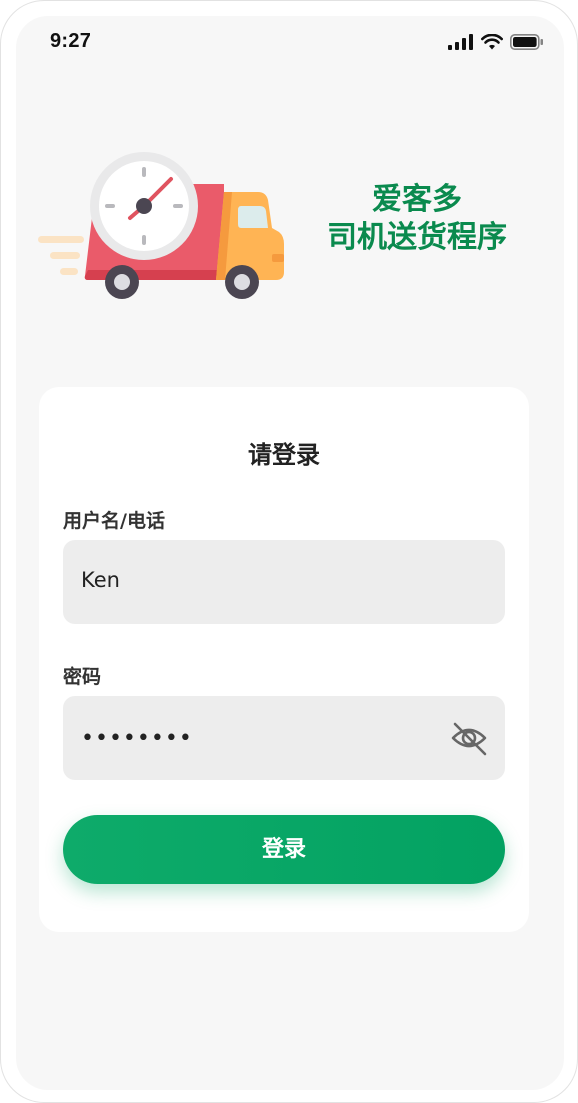 This screenshot has height=1103, width=578. What do you see at coordinates (284, 455) in the screenshot?
I see `login-title: 请登录` at bounding box center [284, 455].